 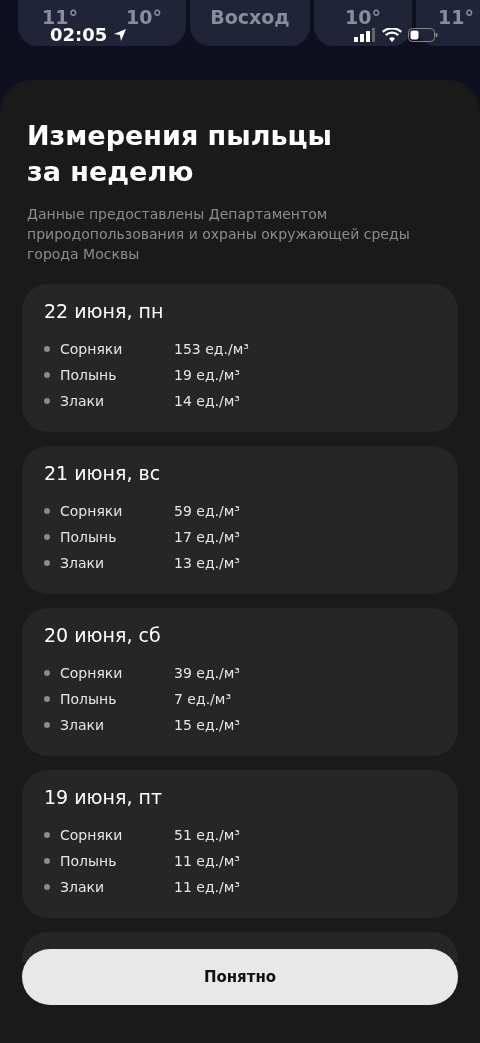 I want to click on forecast-tile: 11°, so click(x=448, y=23).